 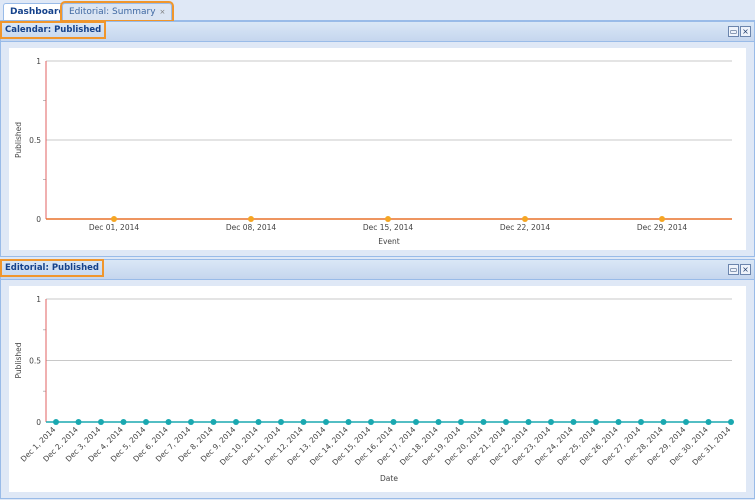 What do you see at coordinates (525, 227) in the screenshot?
I see `x-tick-label: Dec 22, 2014` at bounding box center [525, 227].